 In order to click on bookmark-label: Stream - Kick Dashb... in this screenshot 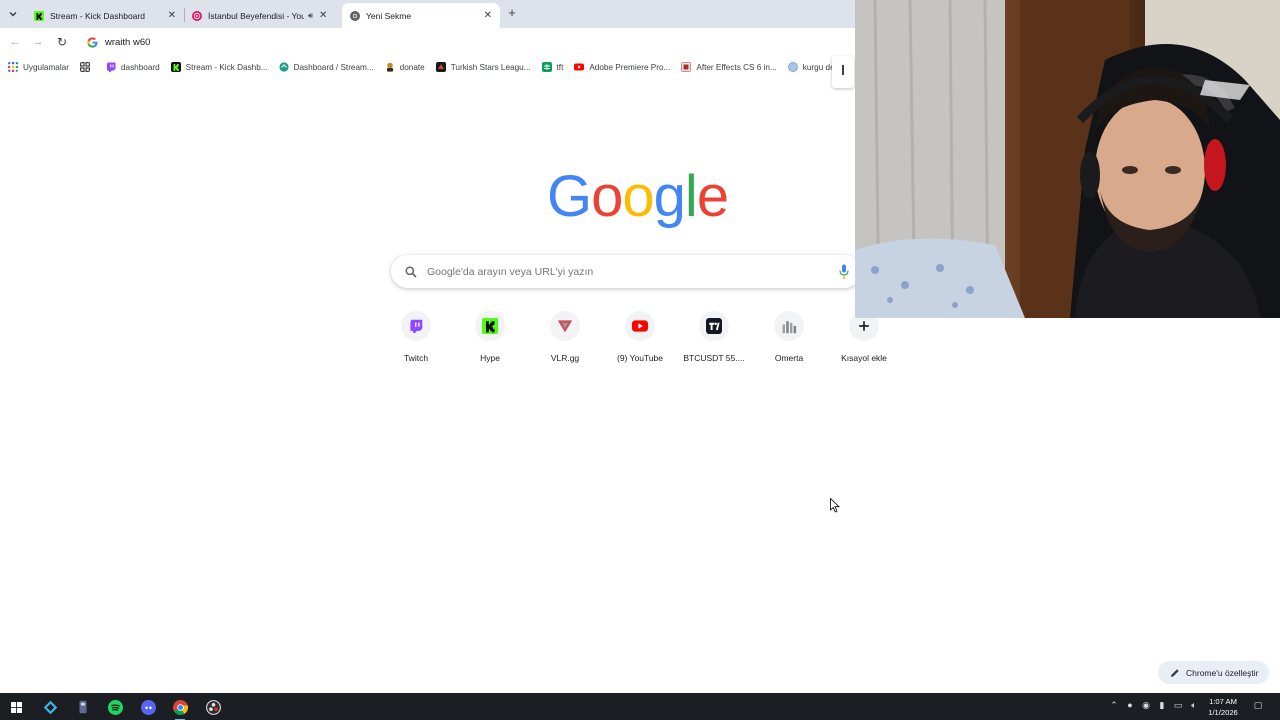, I will do `click(226, 67)`.